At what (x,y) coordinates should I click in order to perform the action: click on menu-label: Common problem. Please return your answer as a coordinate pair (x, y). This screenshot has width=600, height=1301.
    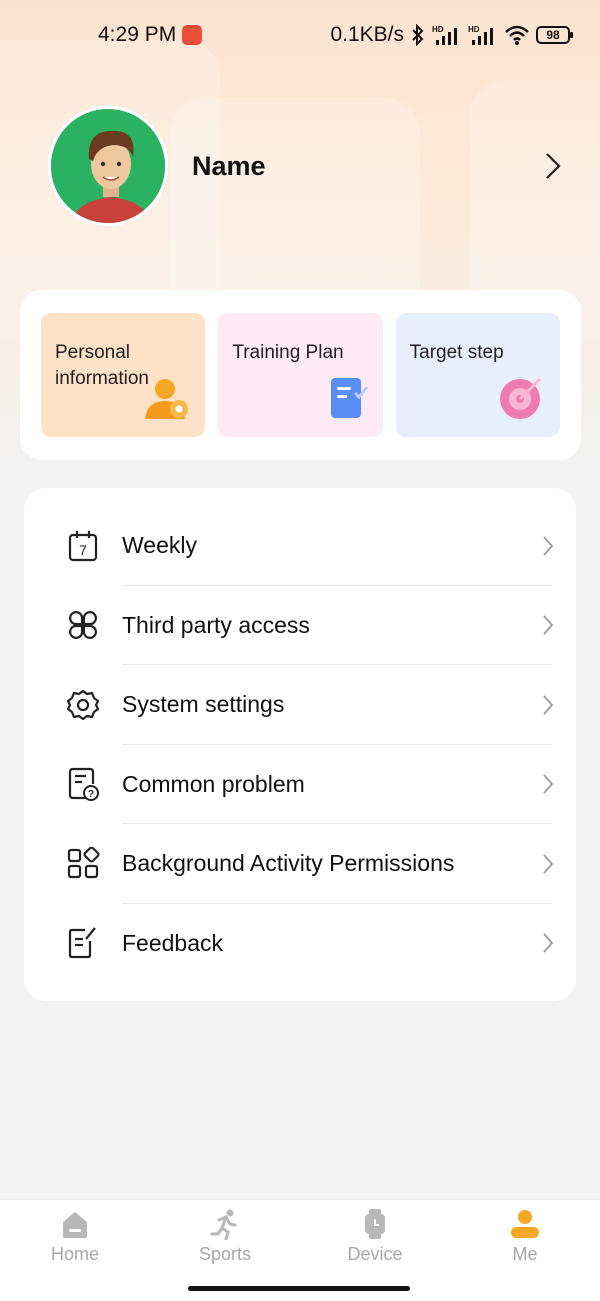
    Looking at the image, I should click on (213, 783).